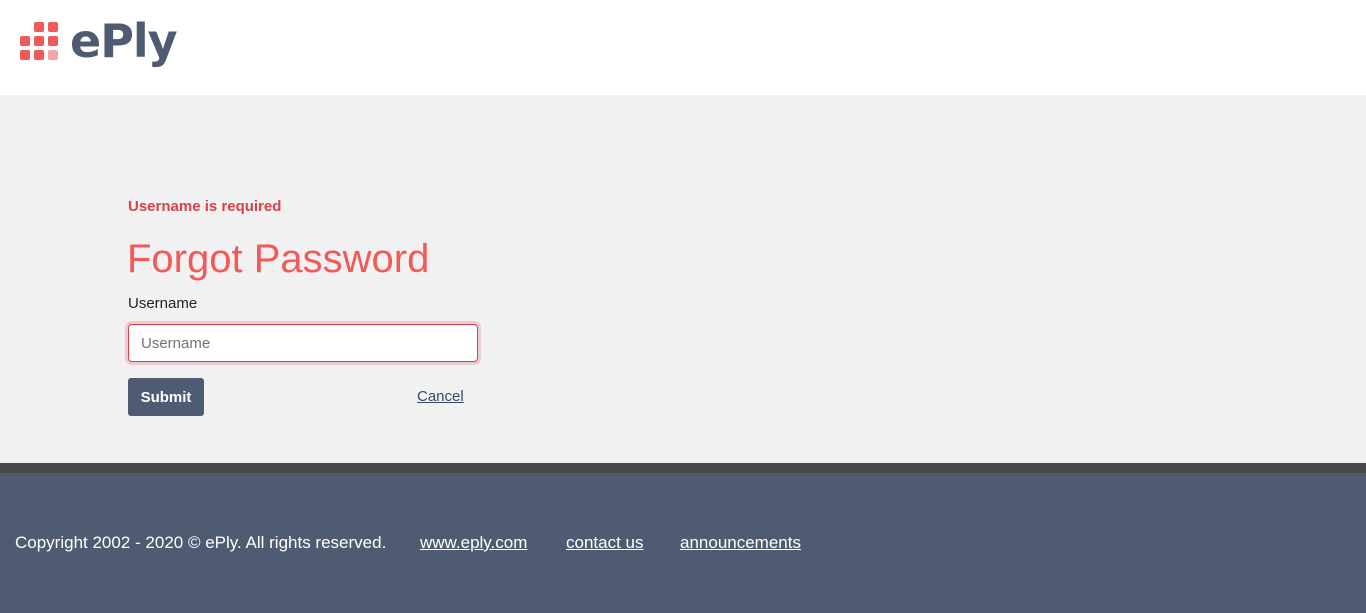 The height and width of the screenshot is (613, 1366). Describe the element at coordinates (605, 543) in the screenshot. I see `footer-link-contact: contact us` at that location.